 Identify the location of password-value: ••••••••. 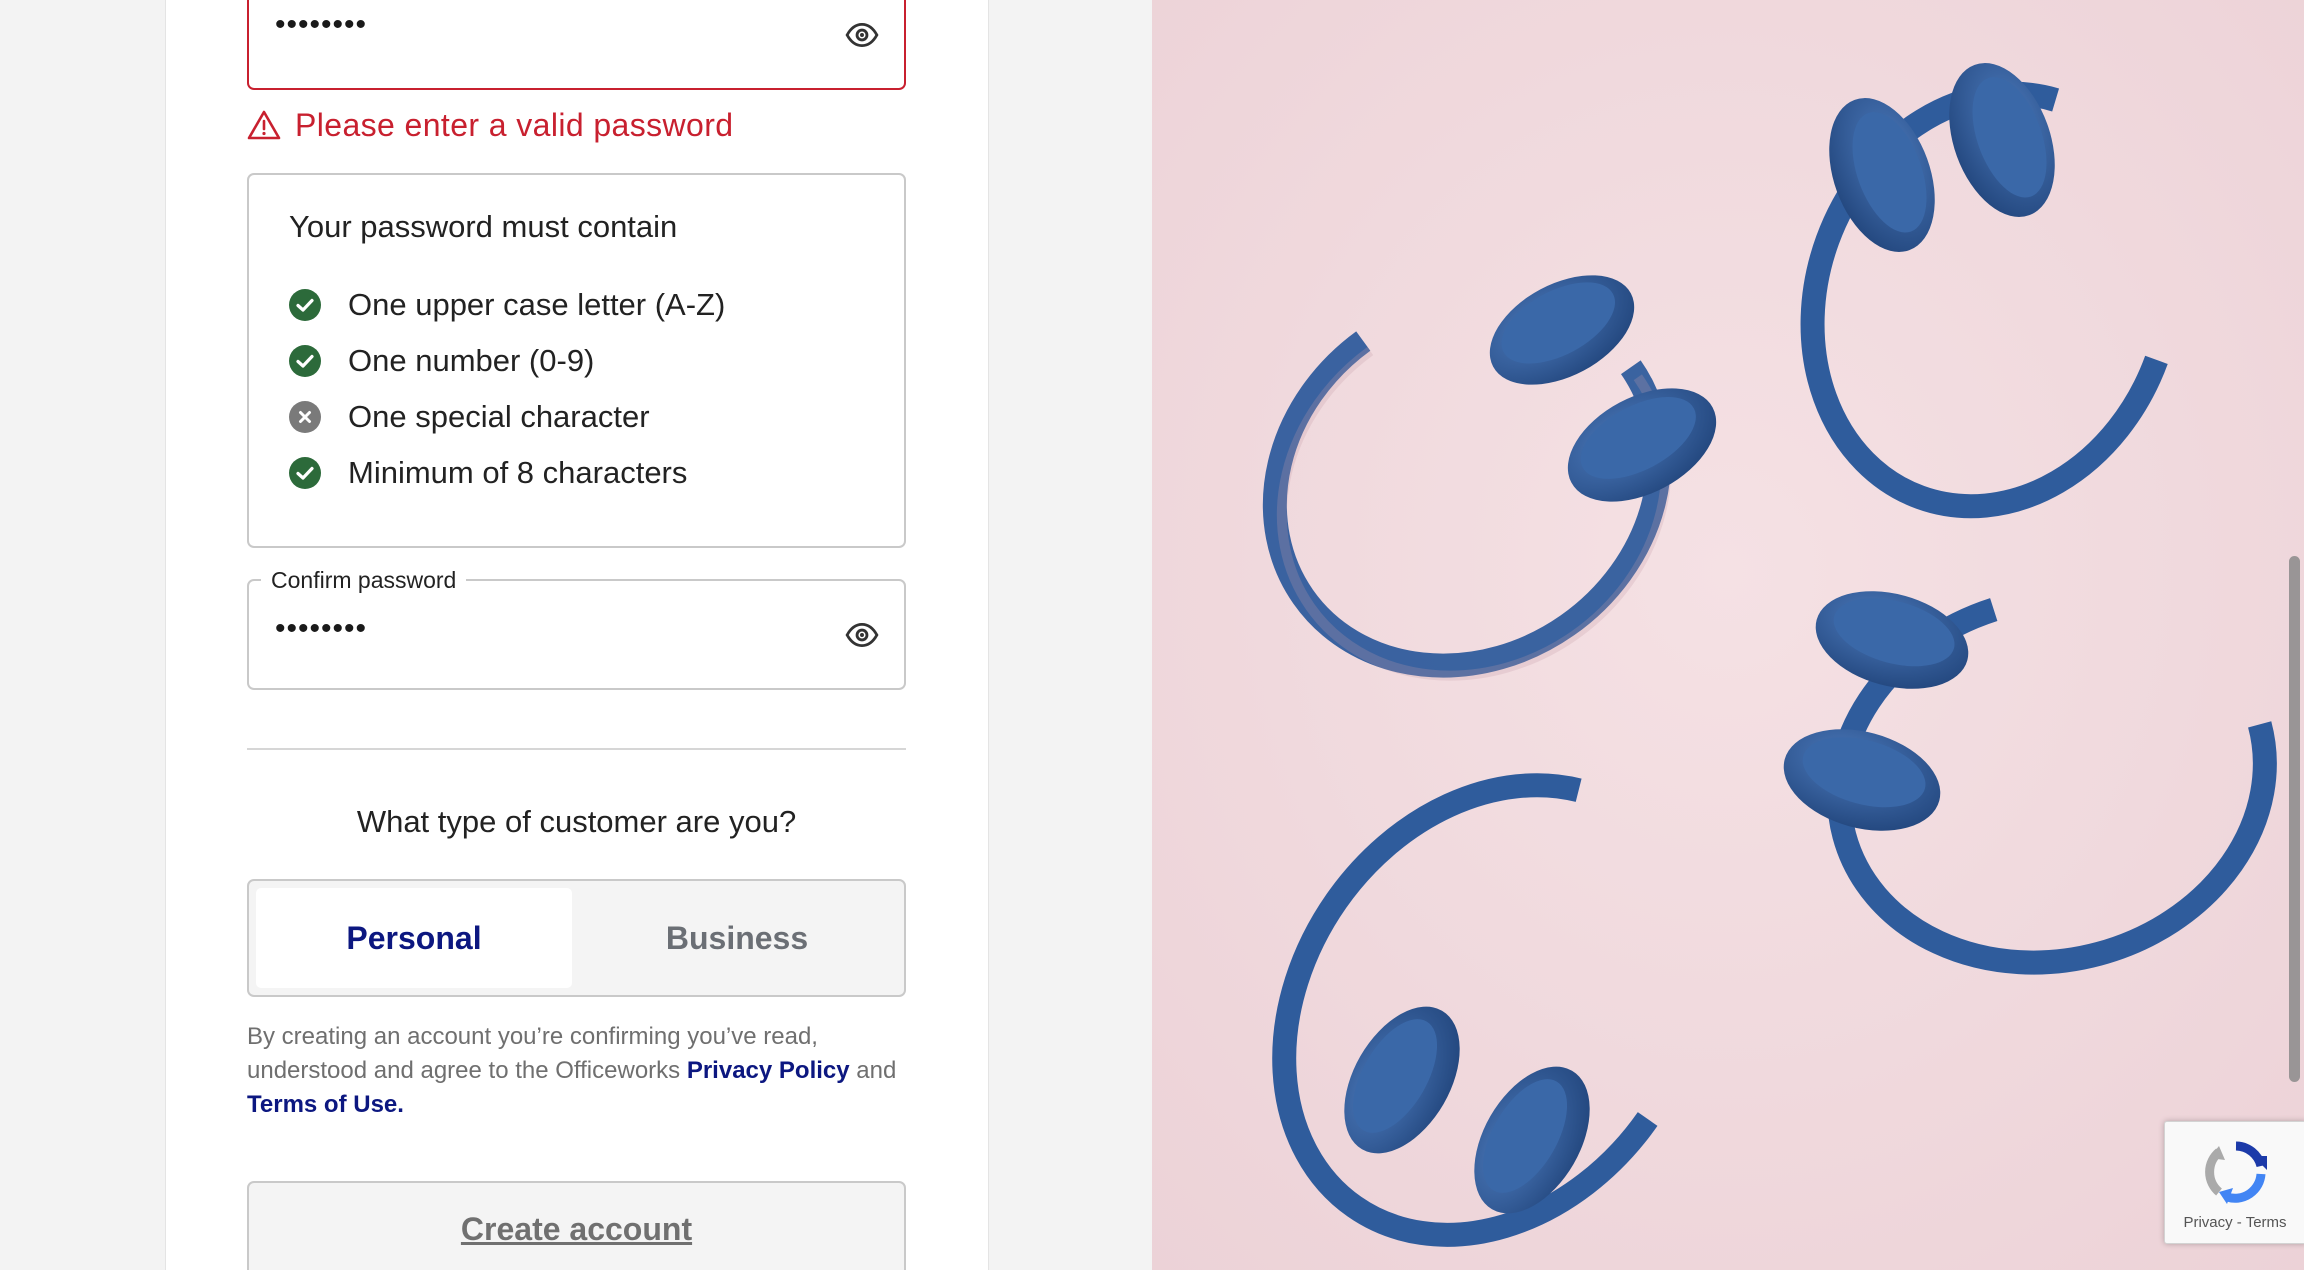
(321, 24).